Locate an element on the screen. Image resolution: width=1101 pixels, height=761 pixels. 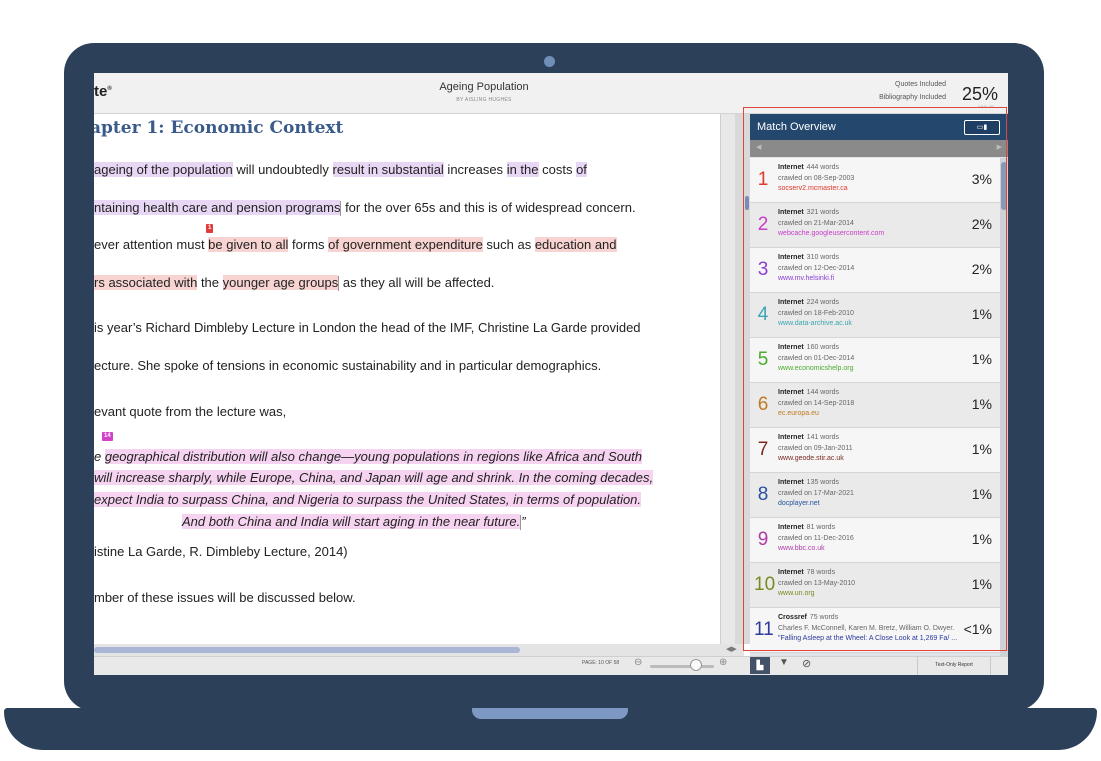
view-toggle-icon: ▭▮ is located at coordinates (982, 127).